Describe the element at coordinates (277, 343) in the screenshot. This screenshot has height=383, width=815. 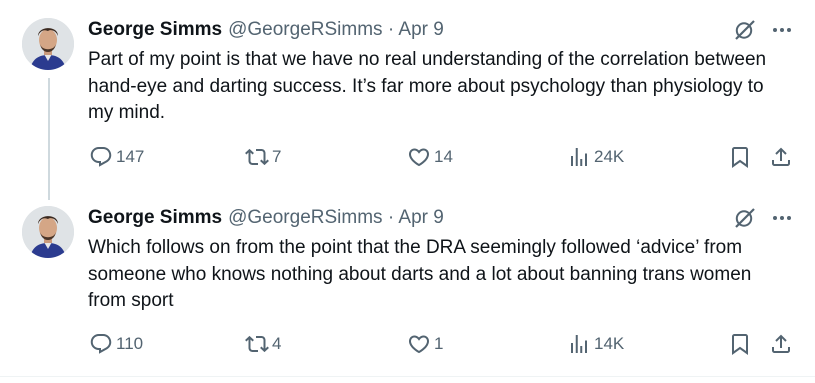
I see `repost-count: 4` at that location.